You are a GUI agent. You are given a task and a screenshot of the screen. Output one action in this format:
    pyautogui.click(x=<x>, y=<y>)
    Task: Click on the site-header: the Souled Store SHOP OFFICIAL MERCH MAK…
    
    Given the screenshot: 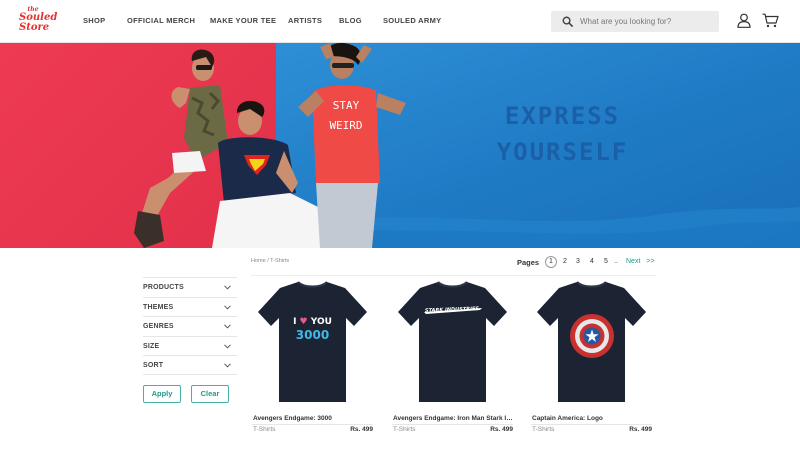 What is the action you would take?
    pyautogui.click(x=400, y=21)
    